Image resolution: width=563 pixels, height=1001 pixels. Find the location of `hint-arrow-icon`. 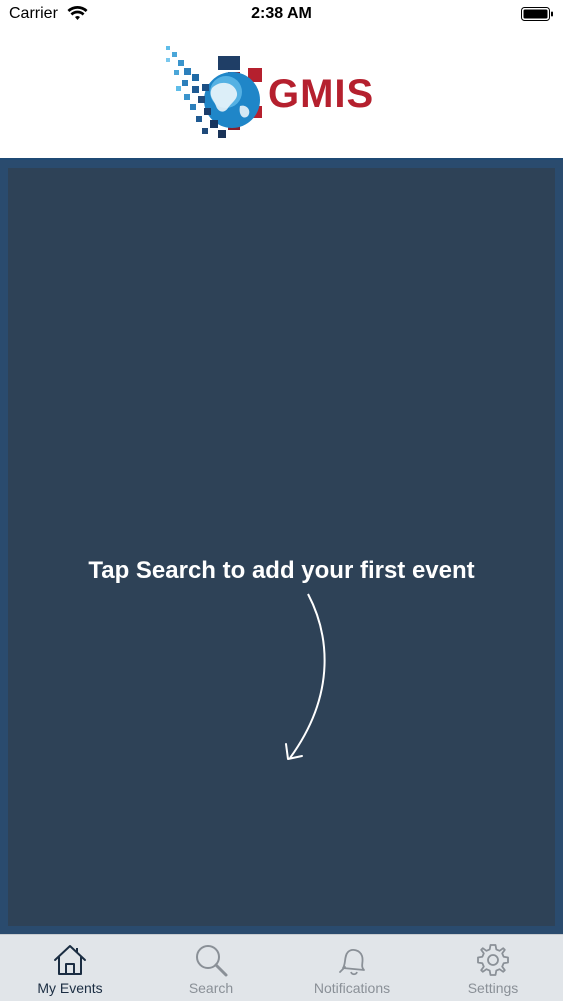

hint-arrow-icon is located at coordinates (305, 676).